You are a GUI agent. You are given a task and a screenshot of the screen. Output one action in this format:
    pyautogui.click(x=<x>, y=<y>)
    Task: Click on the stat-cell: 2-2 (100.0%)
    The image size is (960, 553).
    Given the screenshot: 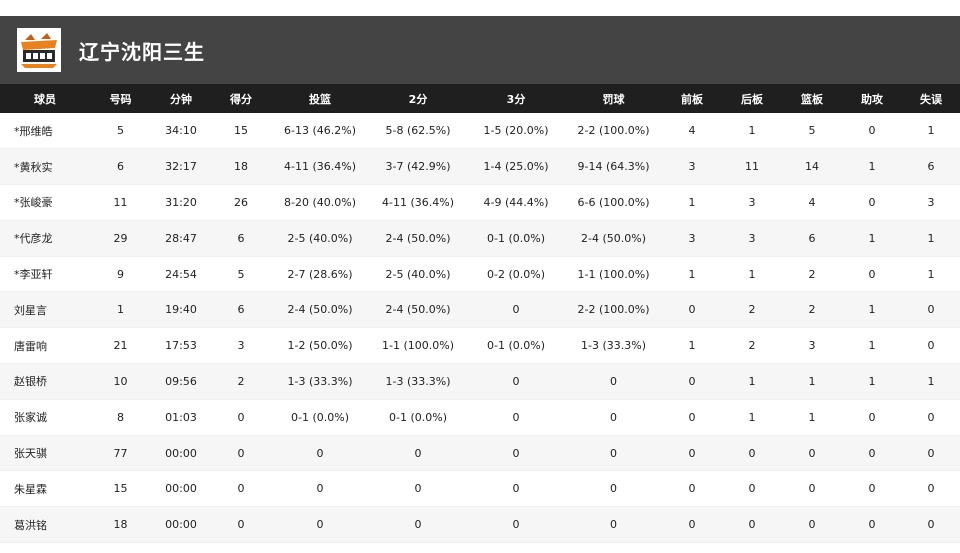 What is the action you would take?
    pyautogui.click(x=613, y=310)
    